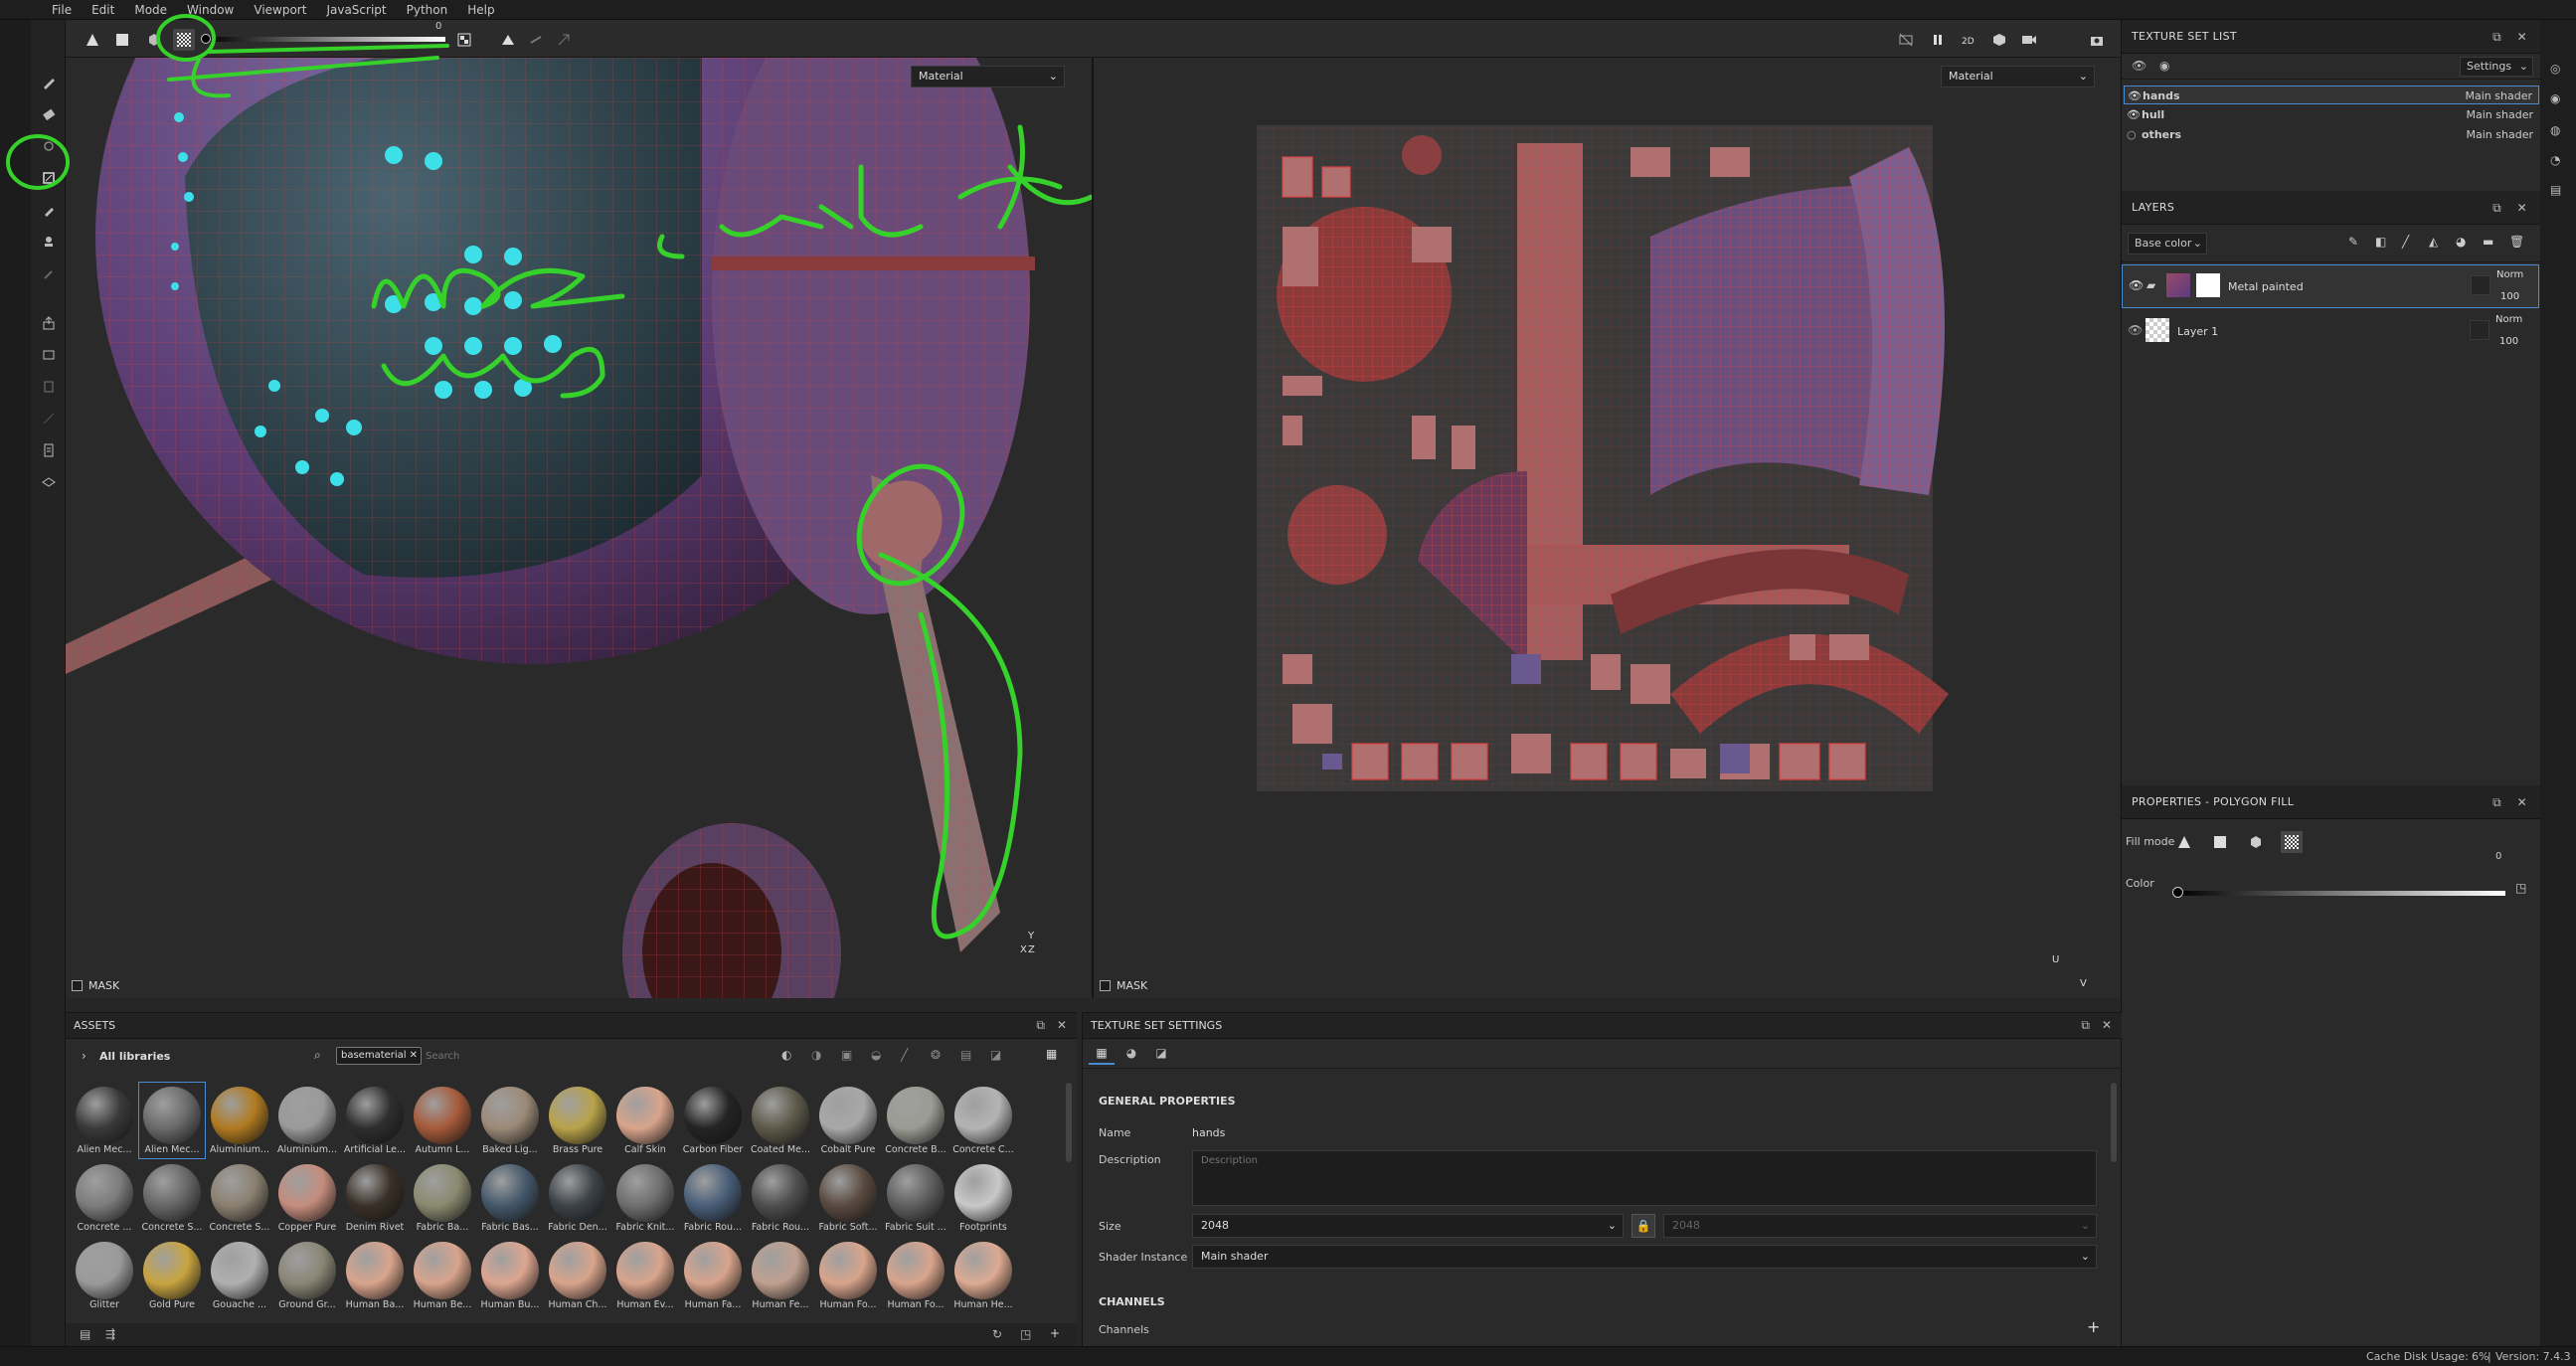 The height and width of the screenshot is (1366, 2576). Describe the element at coordinates (1999, 40) in the screenshot. I see `cube-view-icon` at that location.